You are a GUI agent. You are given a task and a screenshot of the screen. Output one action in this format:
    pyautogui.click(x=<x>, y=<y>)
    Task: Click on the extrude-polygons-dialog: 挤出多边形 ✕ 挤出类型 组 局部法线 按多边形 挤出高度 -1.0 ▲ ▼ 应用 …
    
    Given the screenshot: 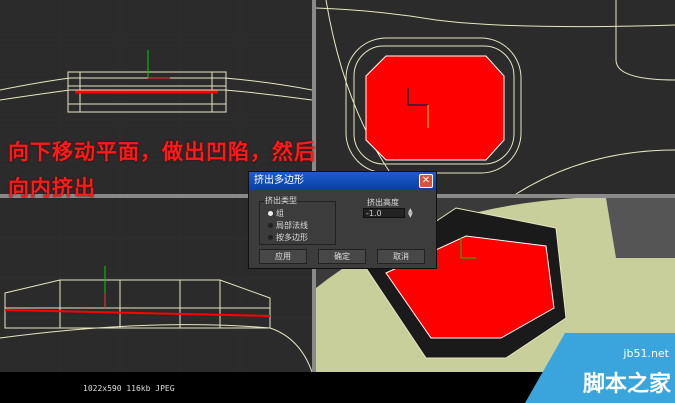 What is the action you would take?
    pyautogui.click(x=342, y=220)
    